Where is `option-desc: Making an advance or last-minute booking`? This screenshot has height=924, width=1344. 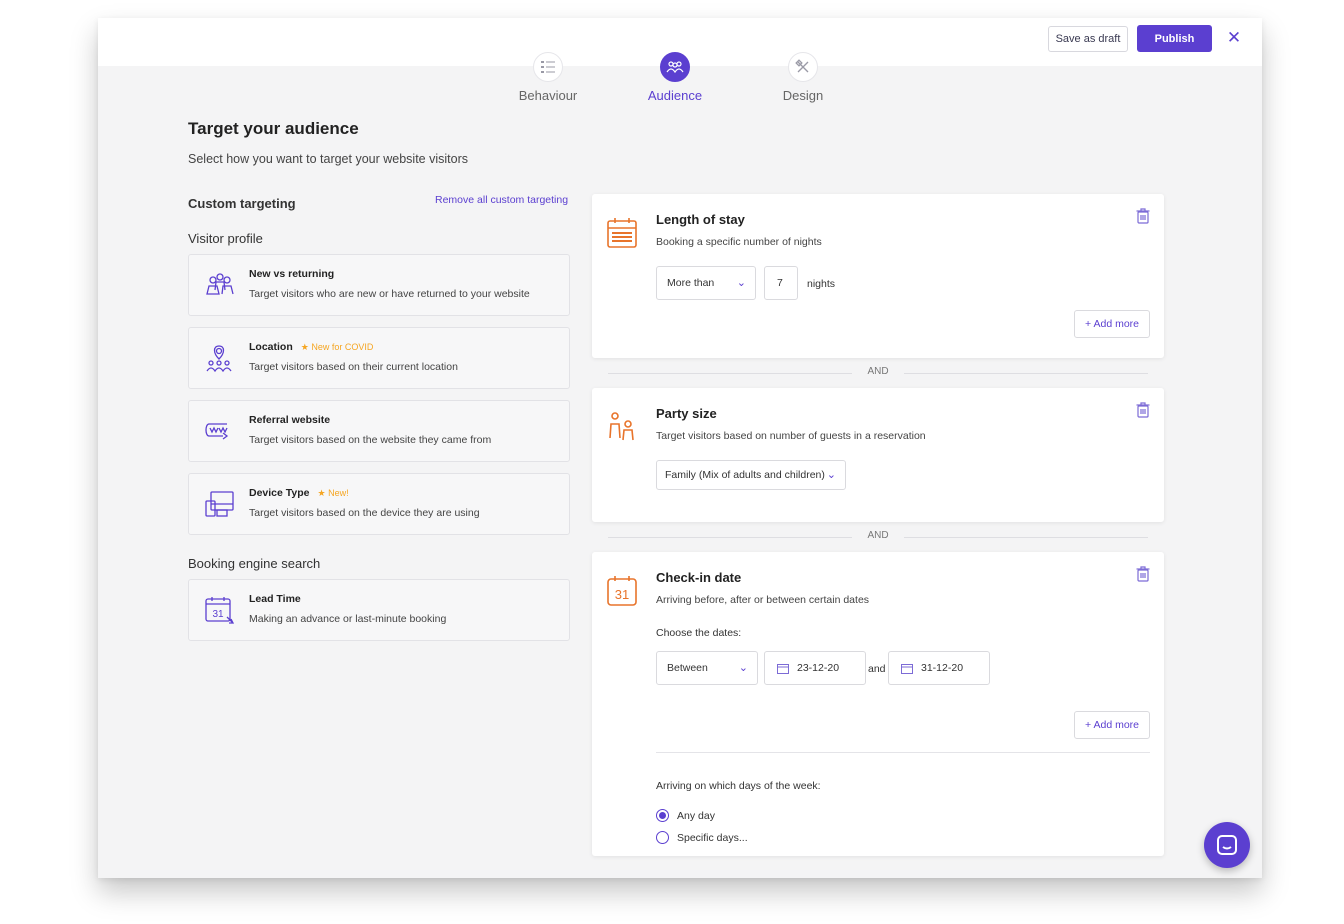
option-desc: Making an advance or last-minute booking is located at coordinates (348, 619).